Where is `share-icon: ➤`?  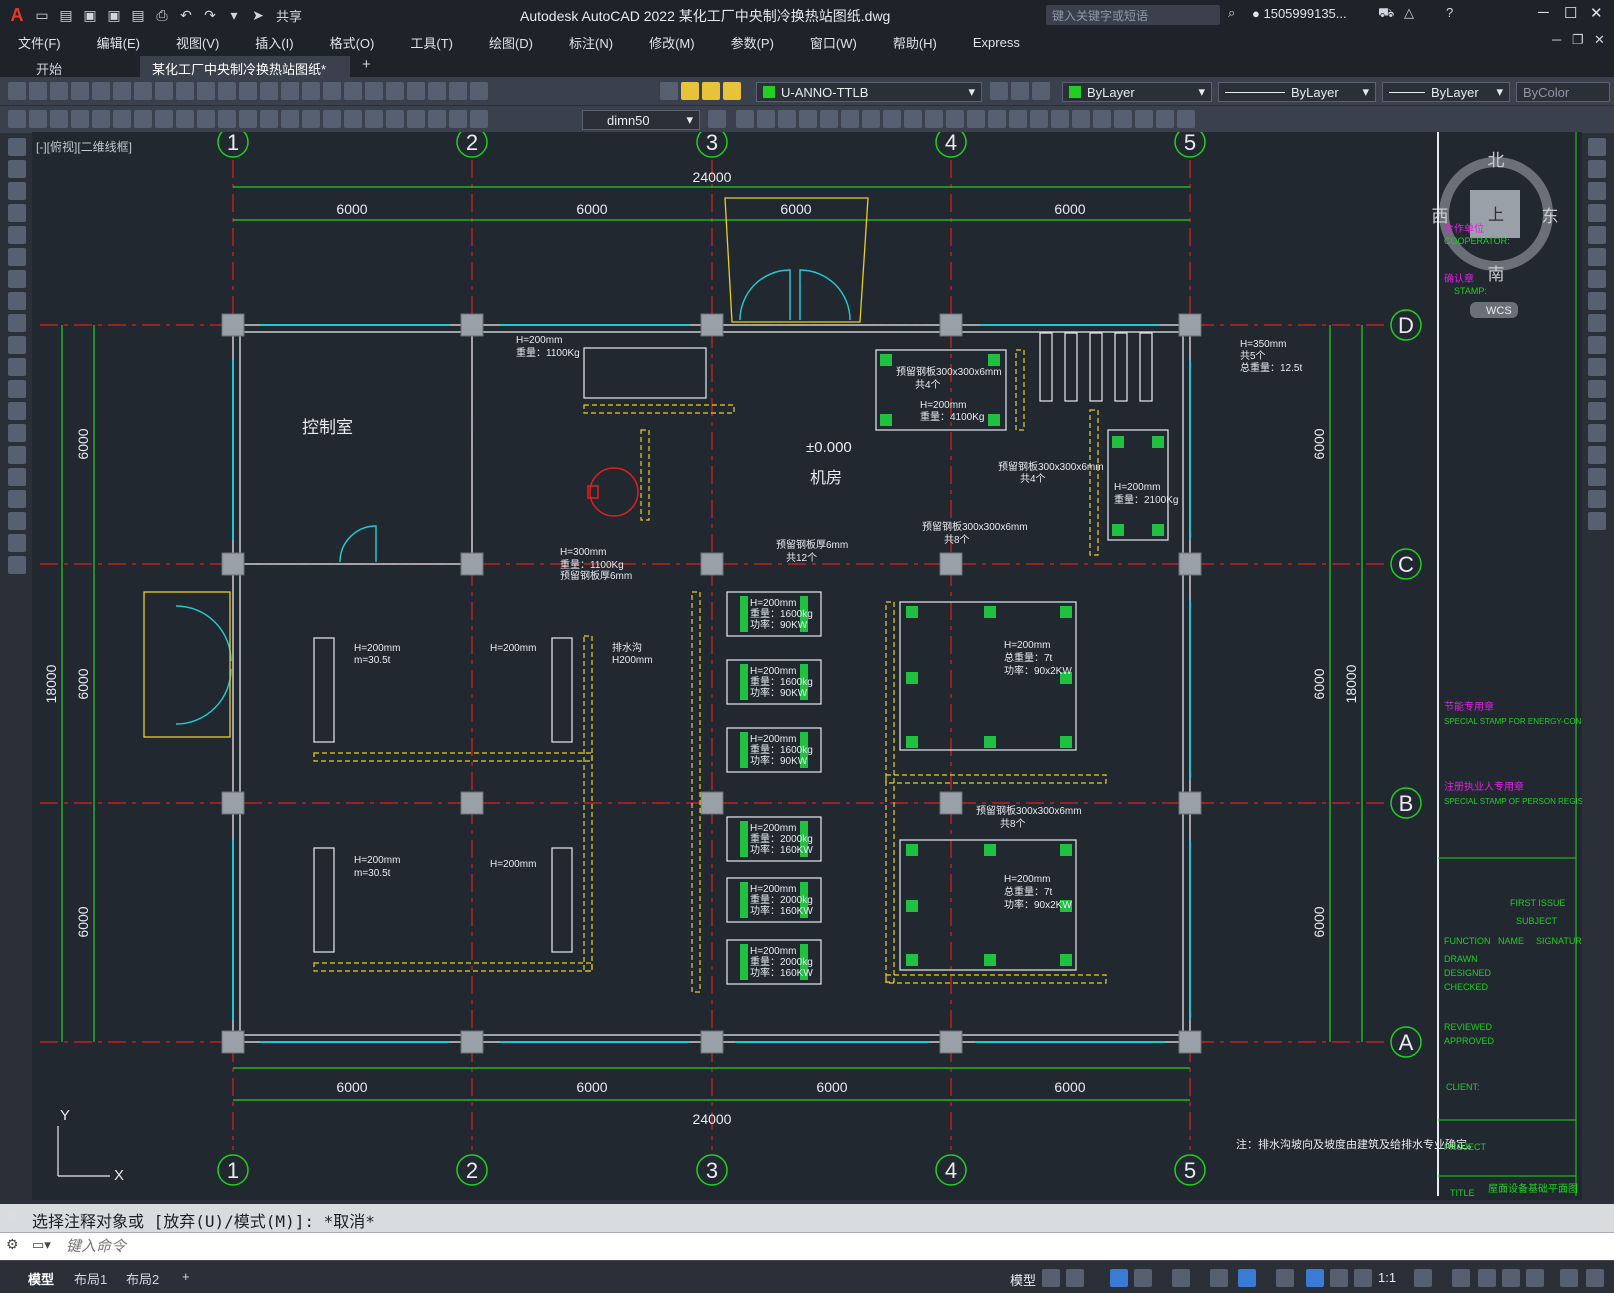 share-icon: ➤ is located at coordinates (258, 15).